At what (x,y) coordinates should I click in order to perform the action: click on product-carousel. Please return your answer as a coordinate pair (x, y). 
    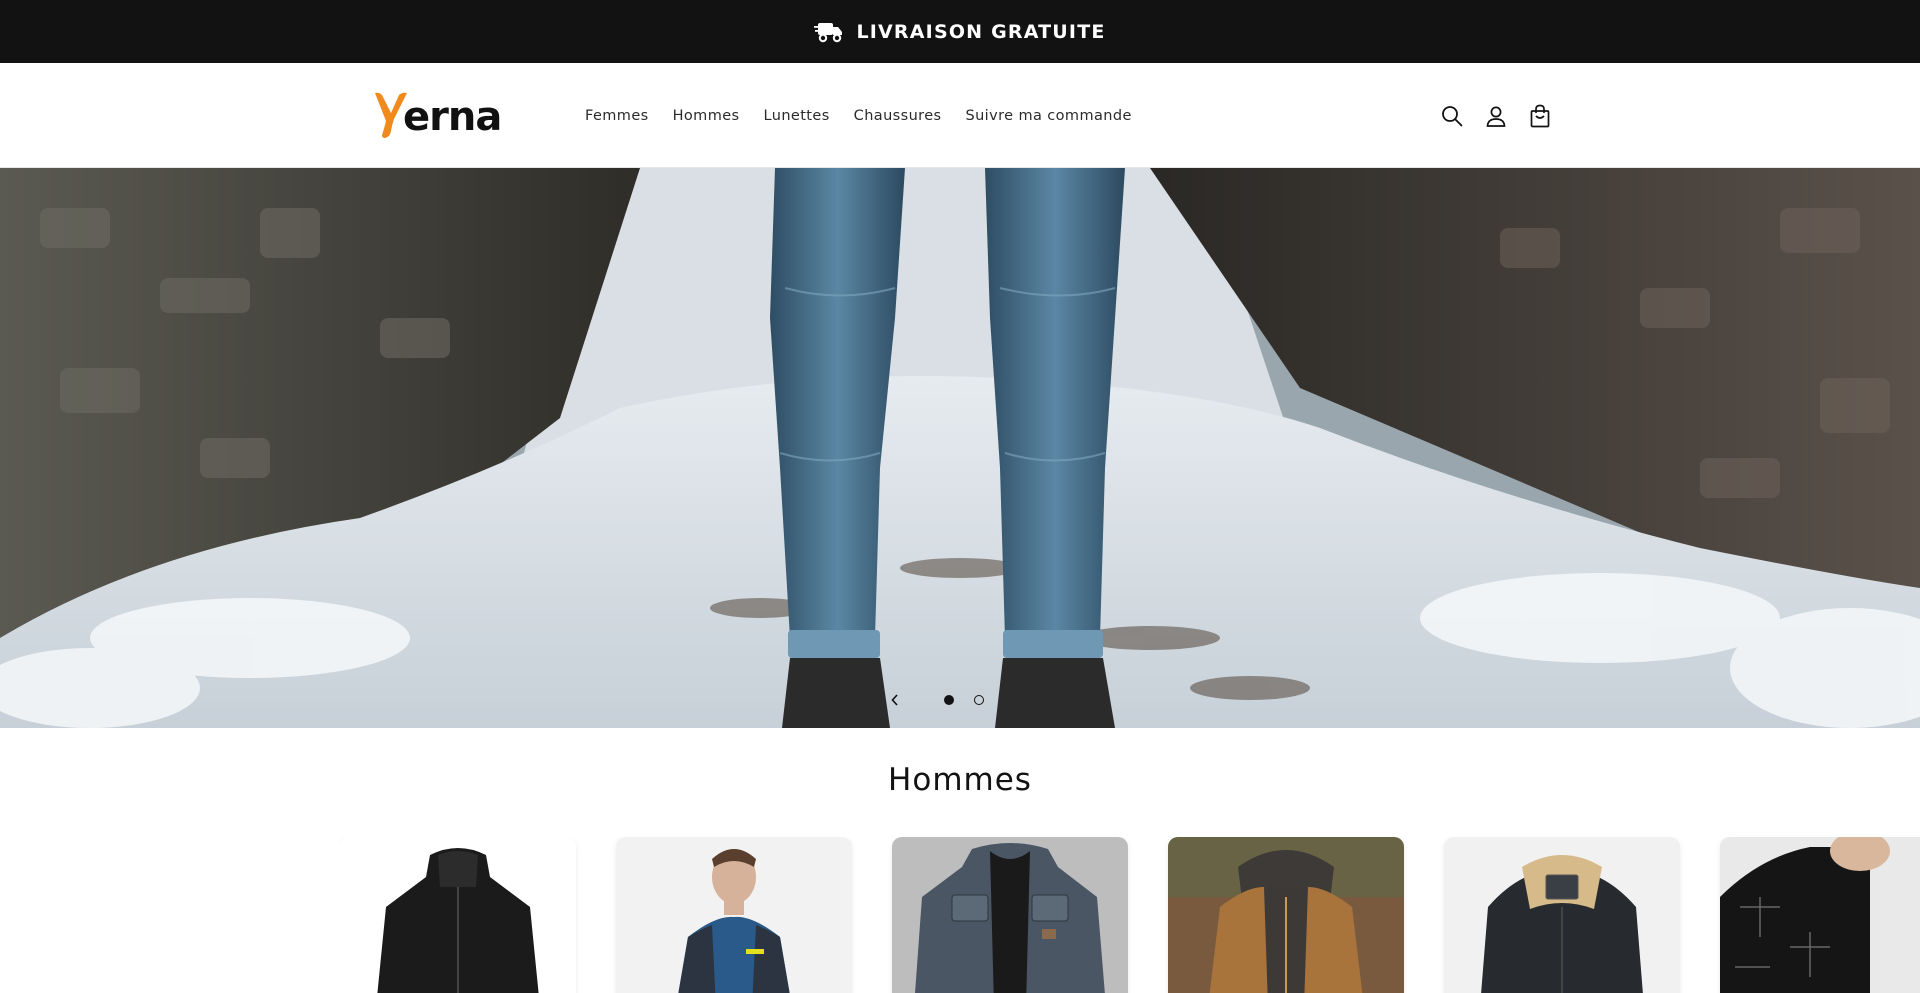
    Looking at the image, I should click on (1130, 915).